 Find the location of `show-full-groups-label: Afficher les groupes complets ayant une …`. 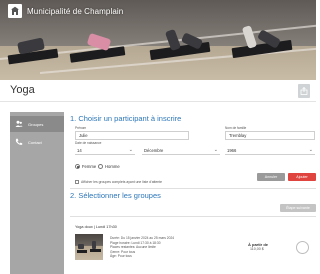

show-full-groups-label: Afficher les groupes complets ayant une … is located at coordinates (122, 182).